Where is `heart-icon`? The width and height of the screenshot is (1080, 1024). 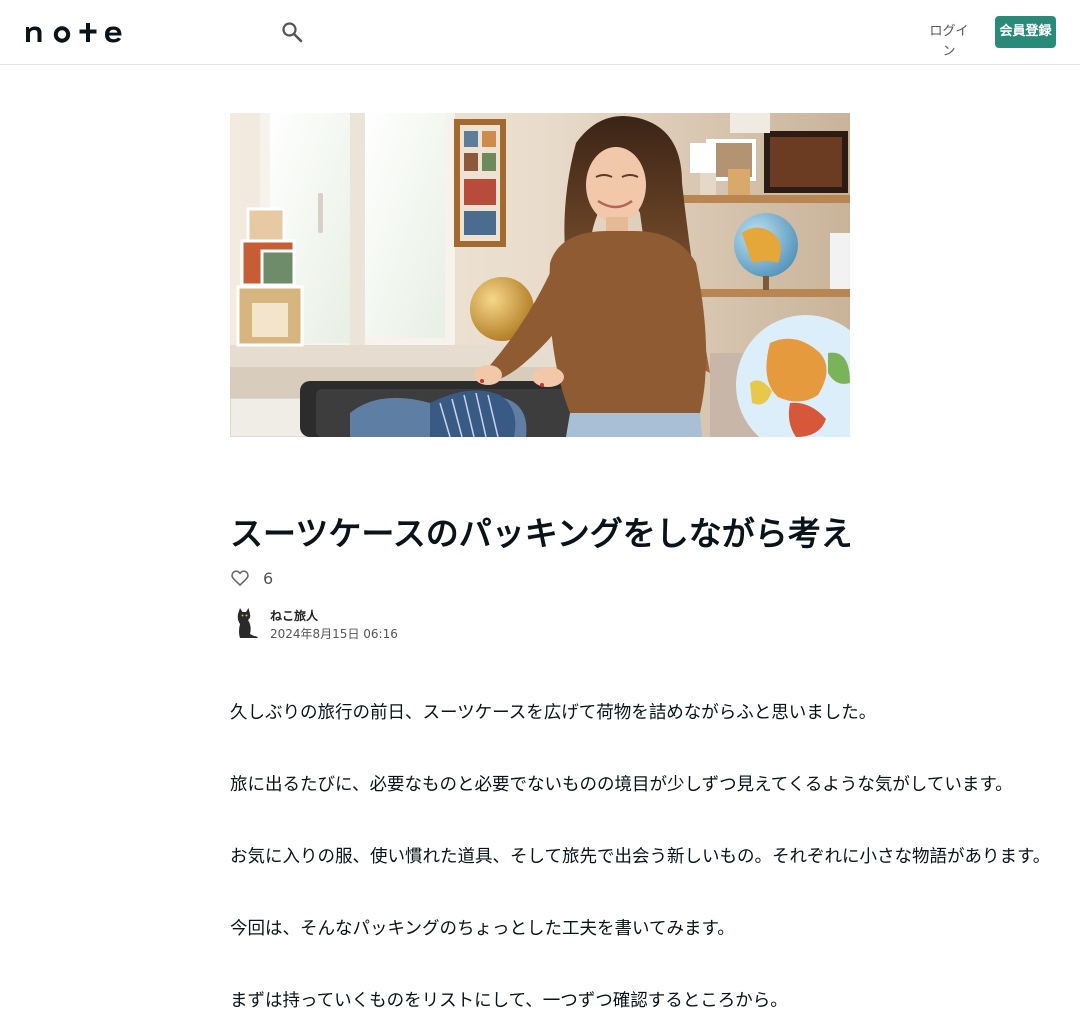 heart-icon is located at coordinates (240, 578).